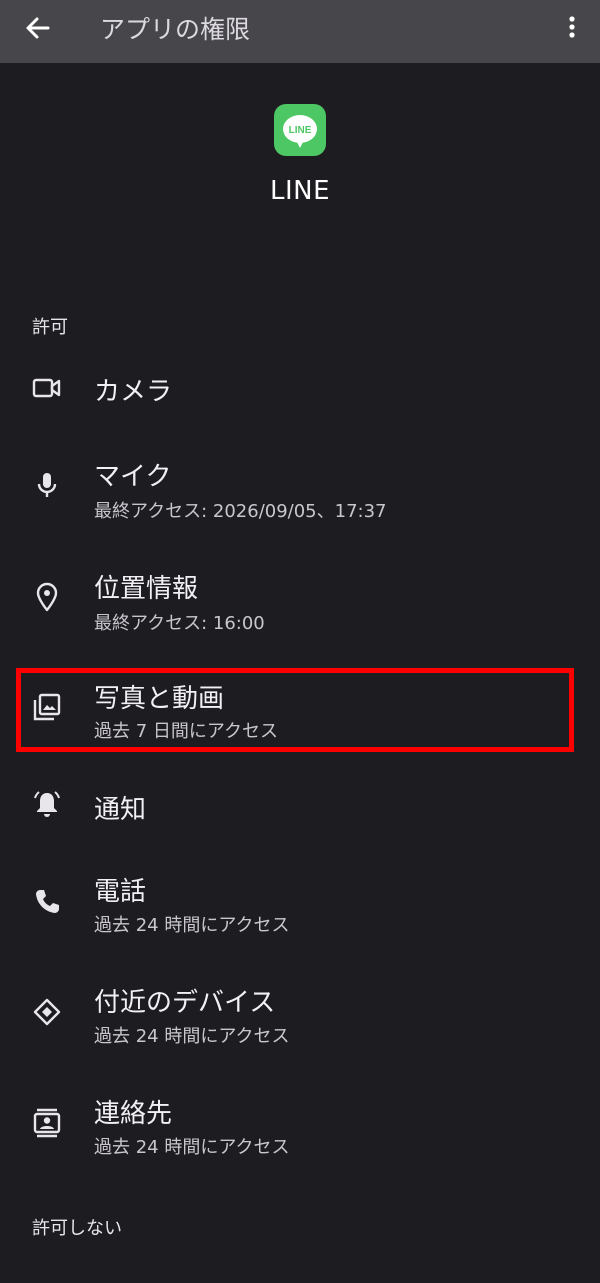 This screenshot has width=600, height=1283. Describe the element at coordinates (50, 327) in the screenshot. I see `allowed-section-header: 許可` at that location.